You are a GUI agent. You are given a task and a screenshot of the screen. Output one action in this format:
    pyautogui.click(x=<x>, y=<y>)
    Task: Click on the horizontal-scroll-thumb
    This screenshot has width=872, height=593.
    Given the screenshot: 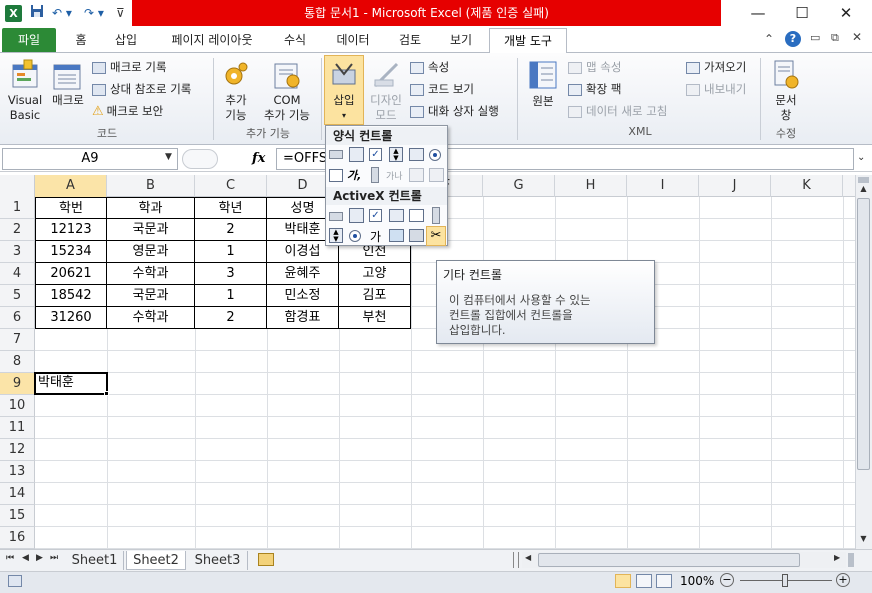 What is the action you would take?
    pyautogui.click(x=669, y=560)
    